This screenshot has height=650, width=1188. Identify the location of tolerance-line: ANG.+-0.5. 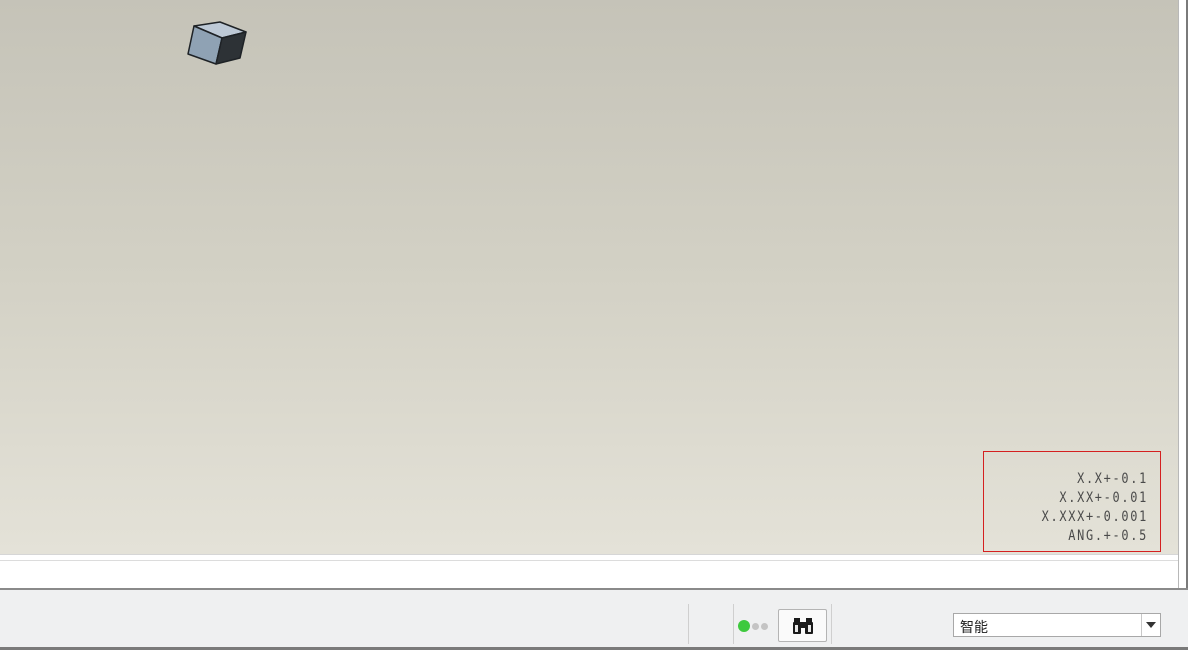
(1108, 536).